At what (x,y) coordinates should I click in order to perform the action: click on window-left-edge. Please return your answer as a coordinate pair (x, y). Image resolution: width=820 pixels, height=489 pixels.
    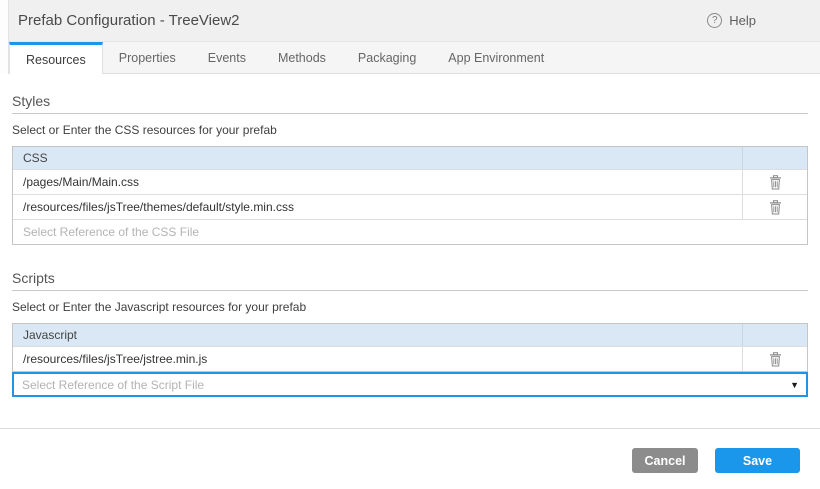
    Looking at the image, I should click on (4, 37).